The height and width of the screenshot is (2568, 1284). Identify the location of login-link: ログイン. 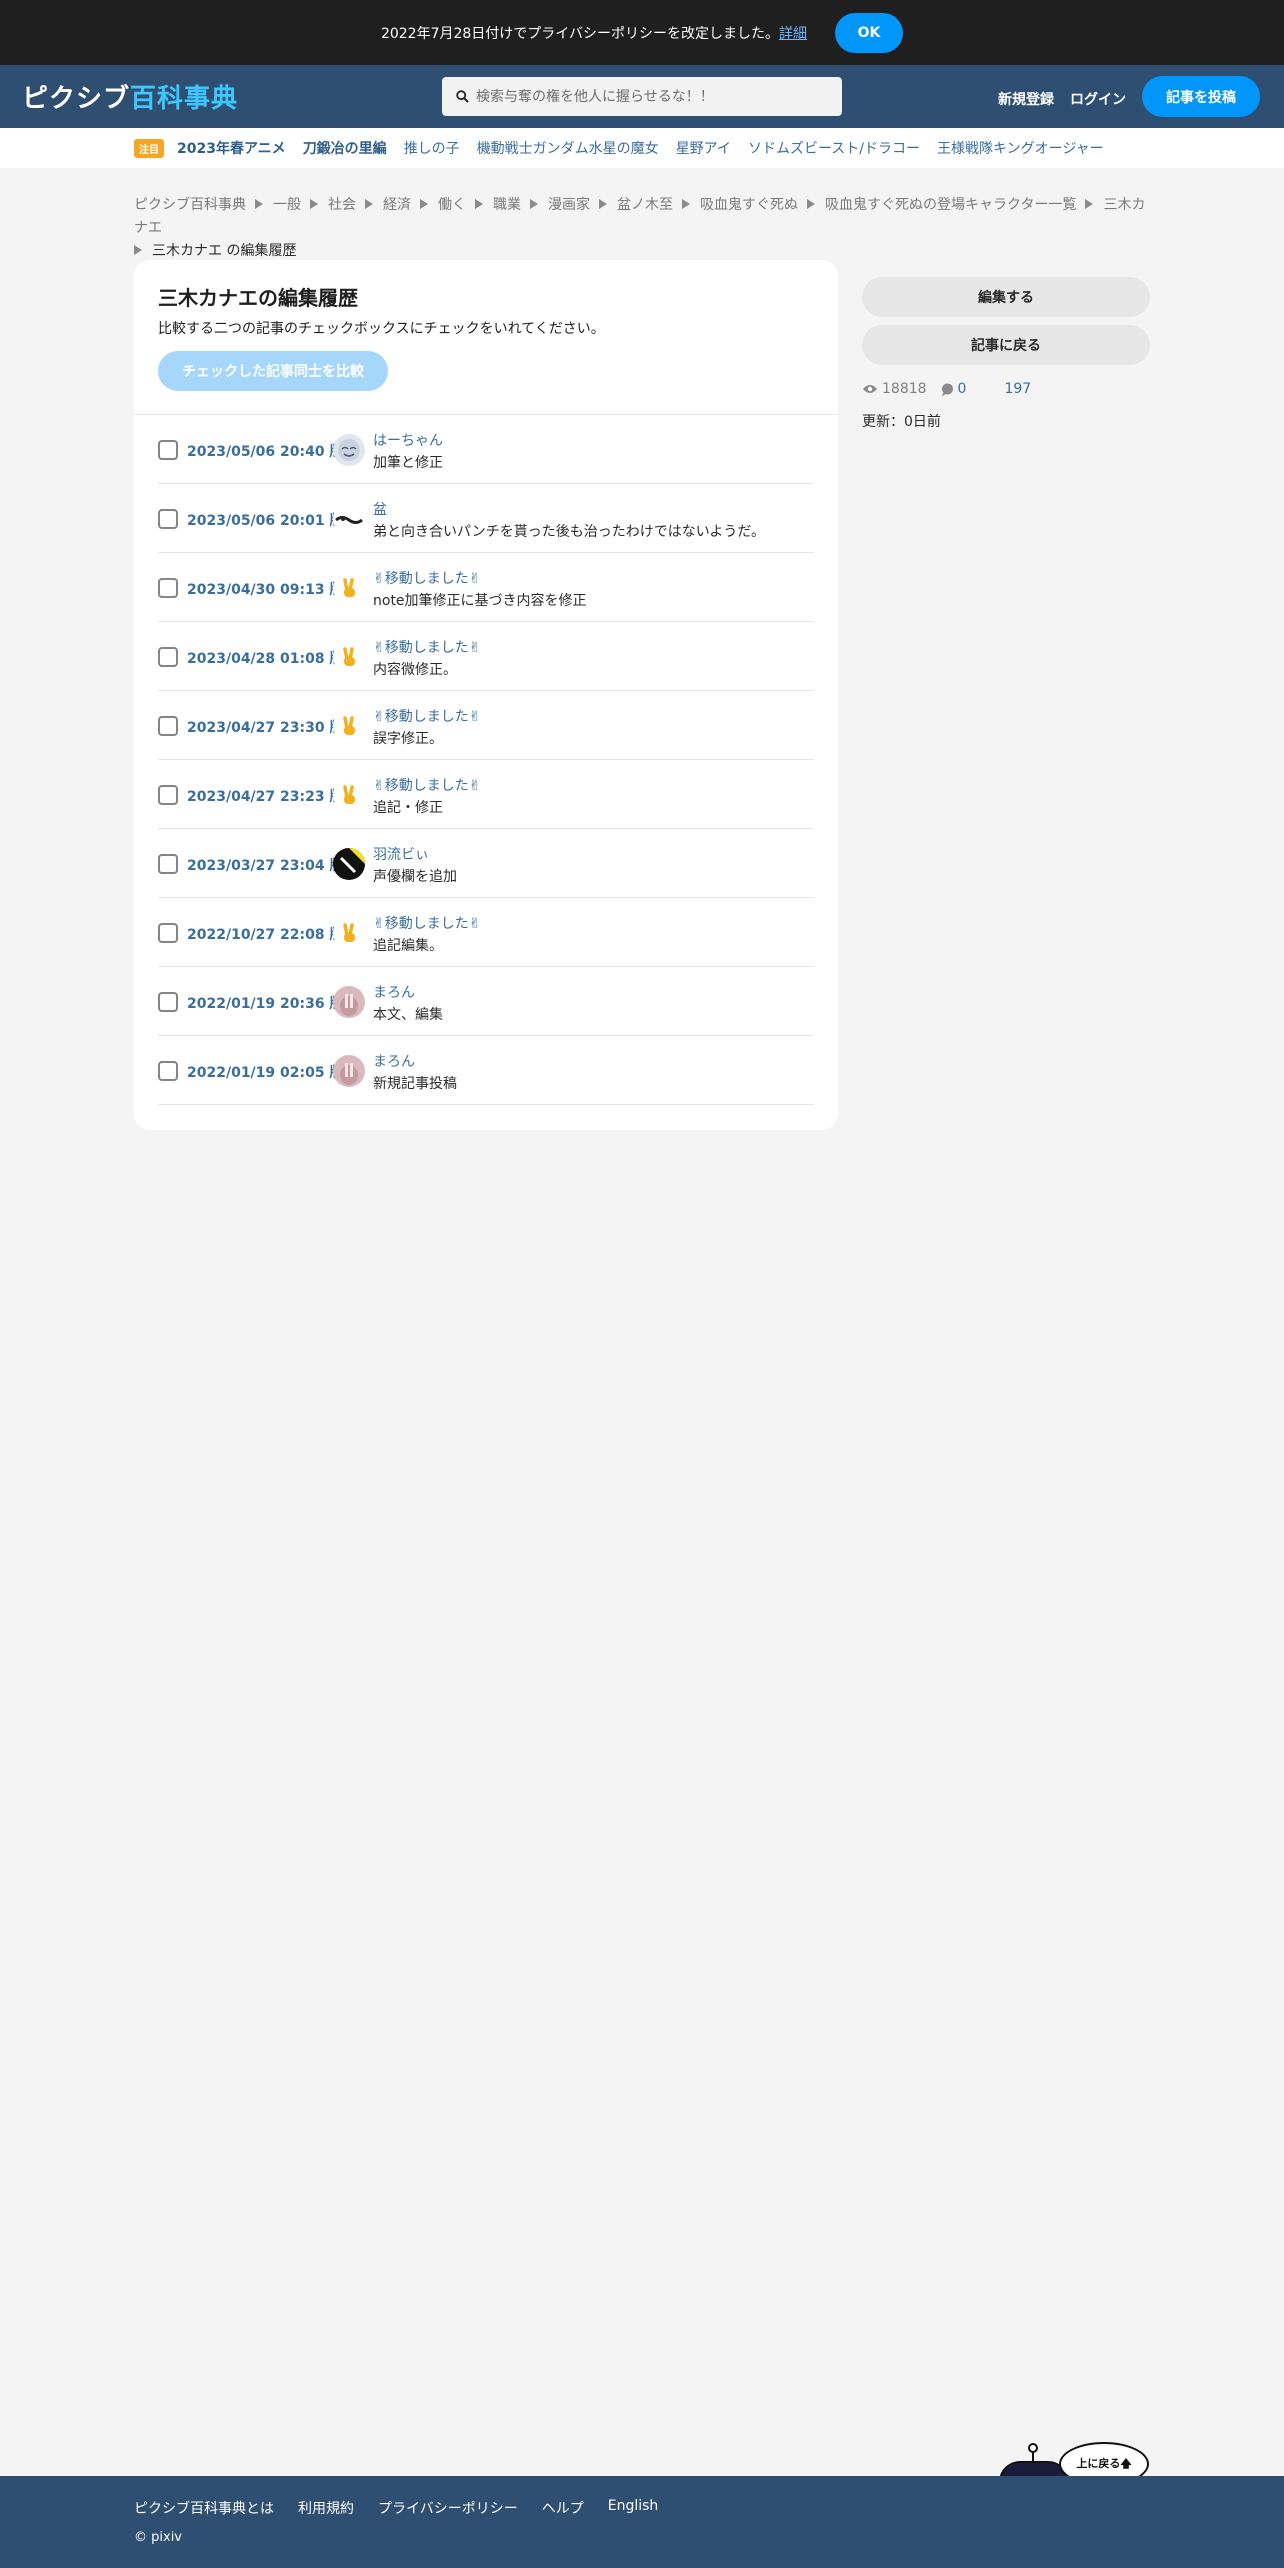
(1098, 99).